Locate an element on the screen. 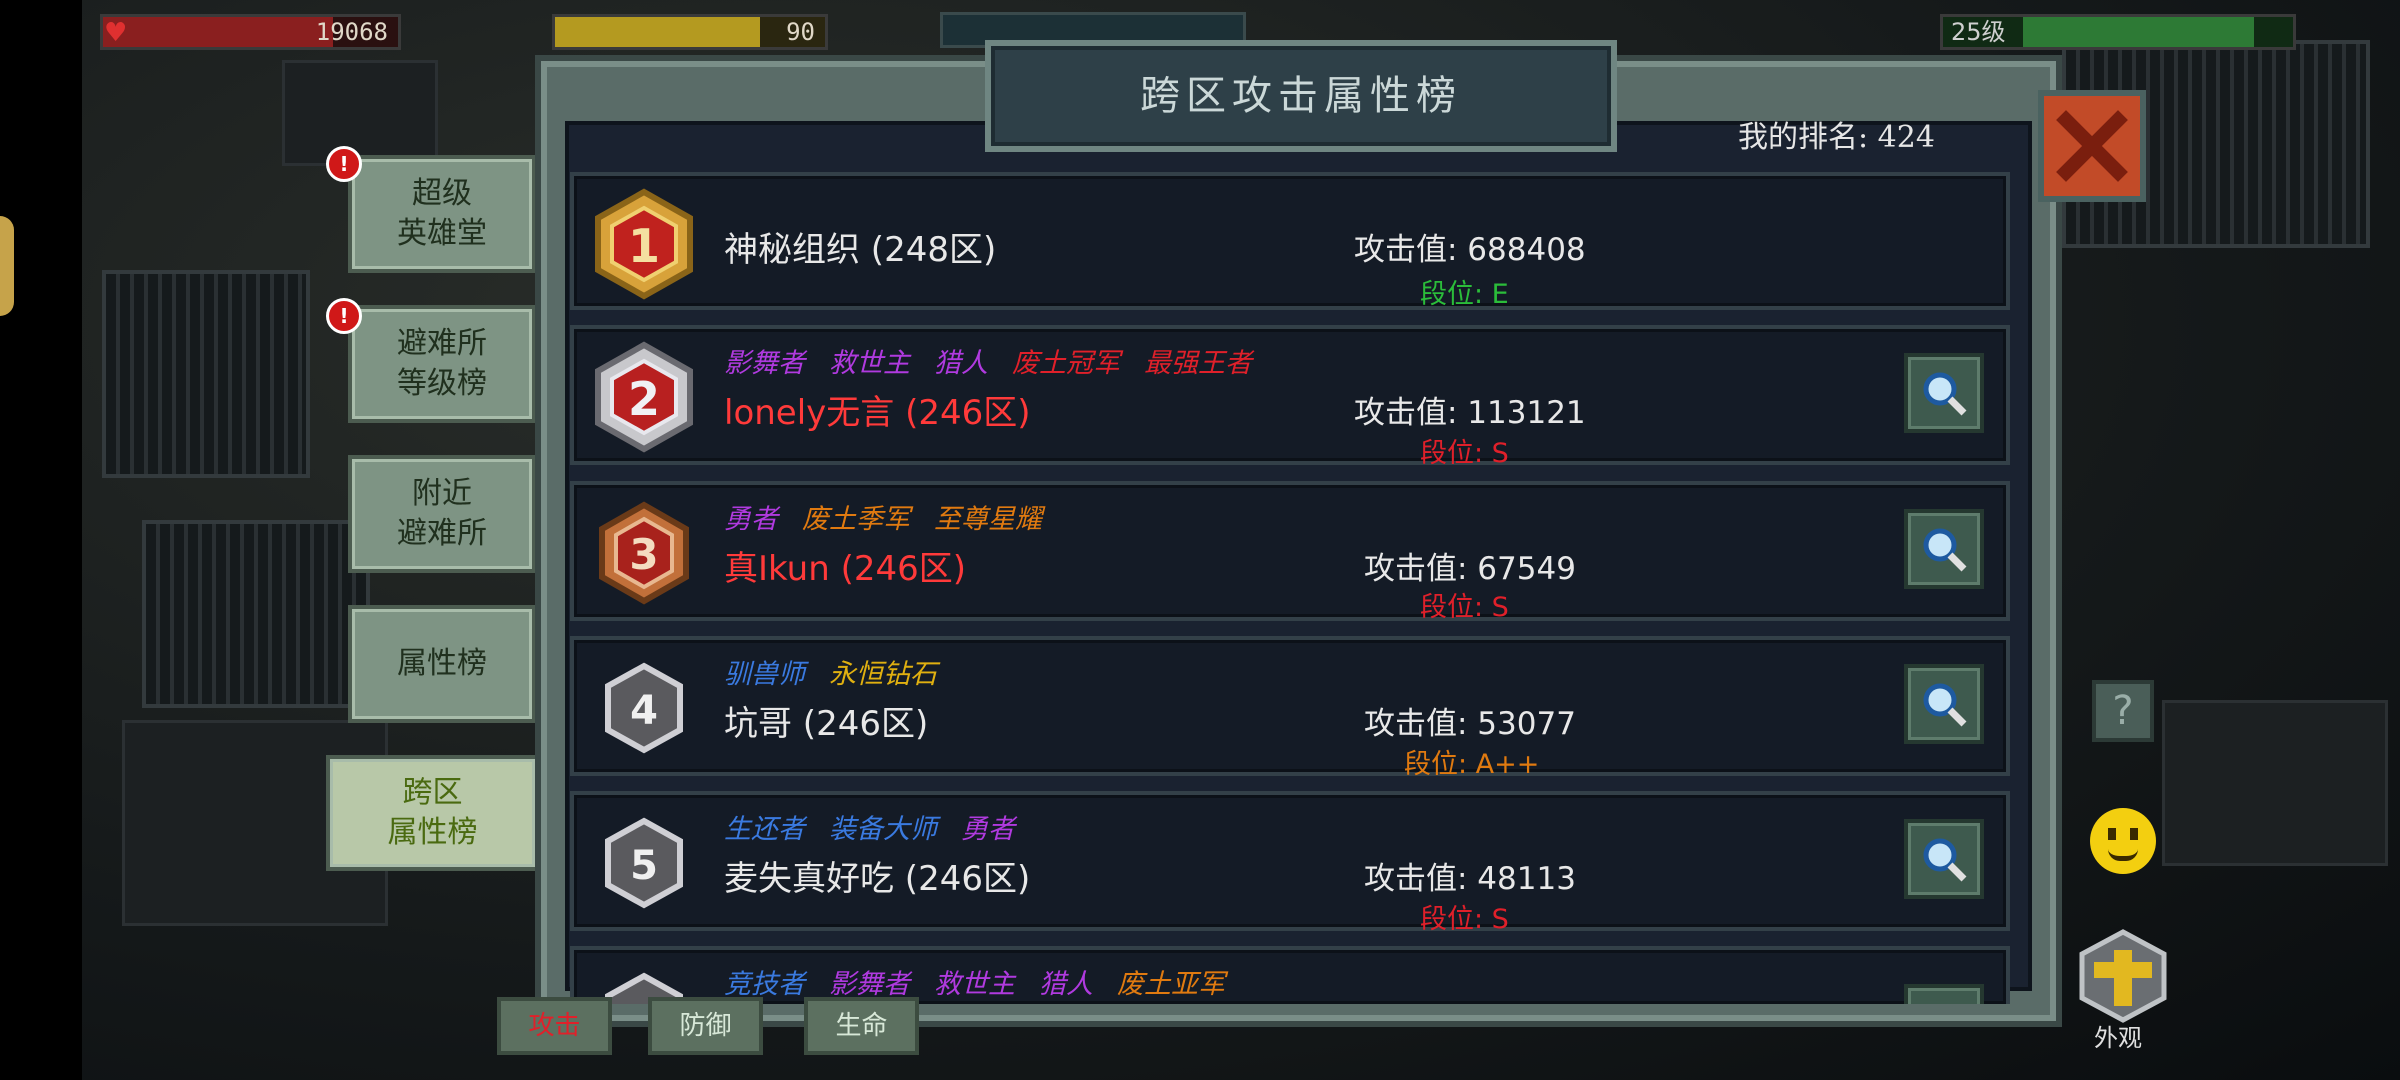 This screenshot has width=2400, height=1080. tab-nearby-shelter: 附近 避难所 is located at coordinates (442, 514).